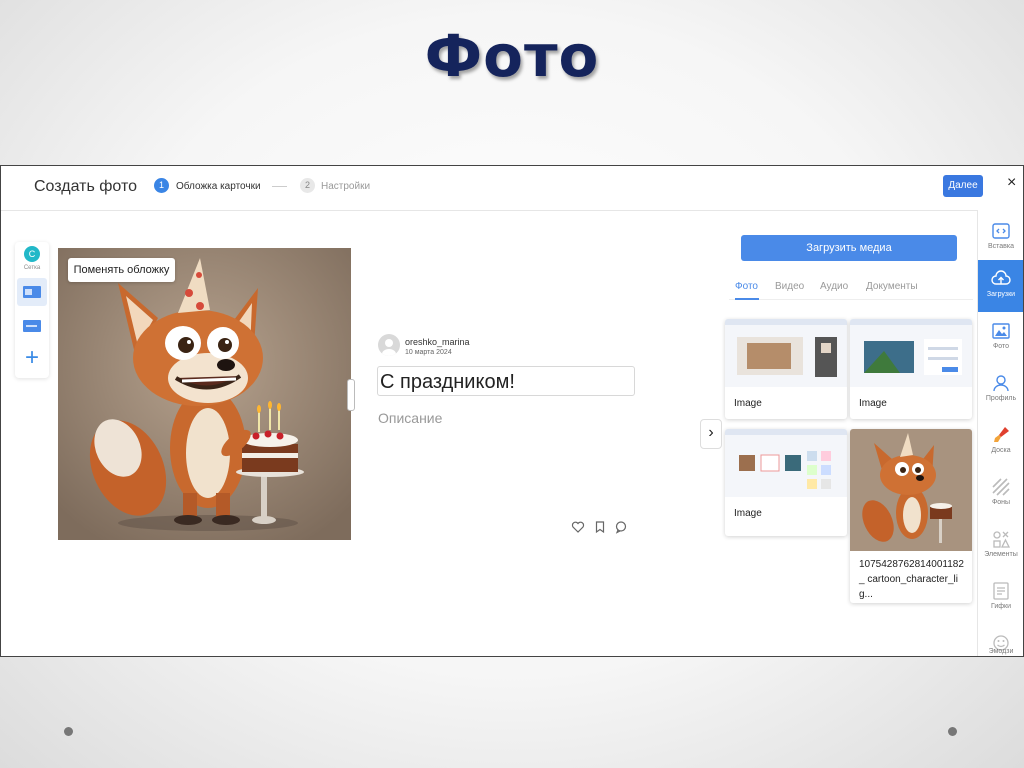 Image resolution: width=1024 pixels, height=768 pixels. Describe the element at coordinates (849, 248) in the screenshot. I see `upload-media-button: Загрузить медиа` at that location.